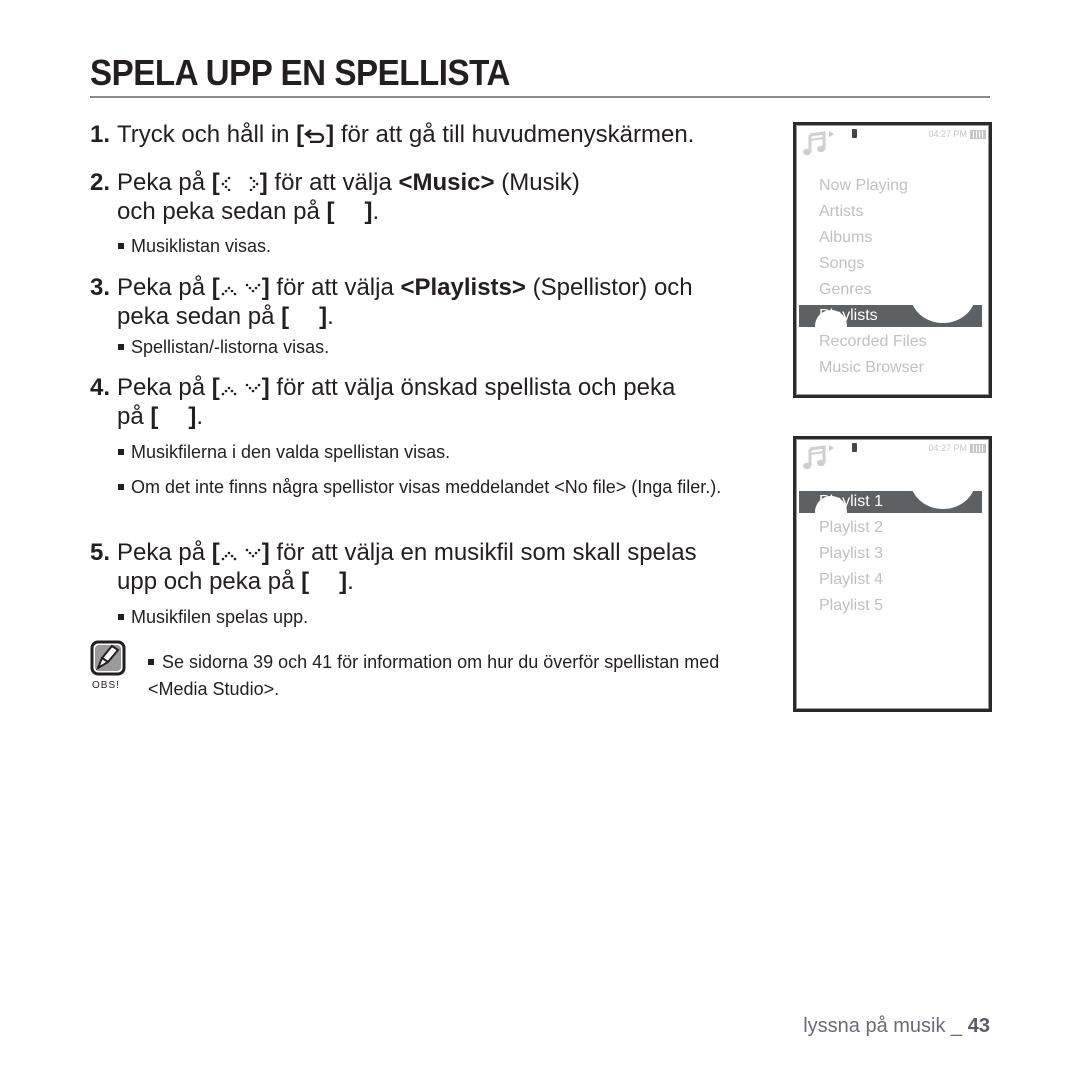 The height and width of the screenshot is (1080, 1080). What do you see at coordinates (463, 287) in the screenshot?
I see `menu-option-playlists: <Playlists>` at bounding box center [463, 287].